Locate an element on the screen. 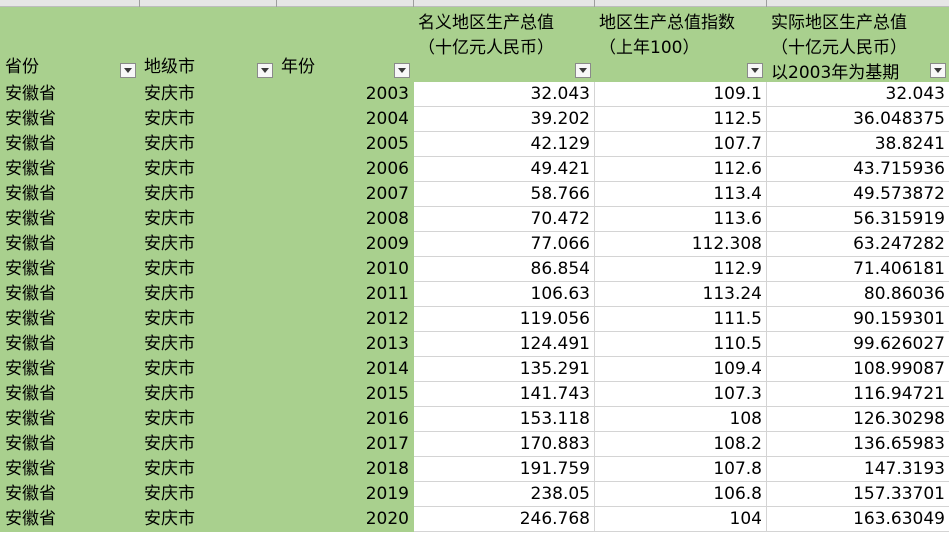 The height and width of the screenshot is (535, 949). year-cell: 2007 is located at coordinates (345, 194).